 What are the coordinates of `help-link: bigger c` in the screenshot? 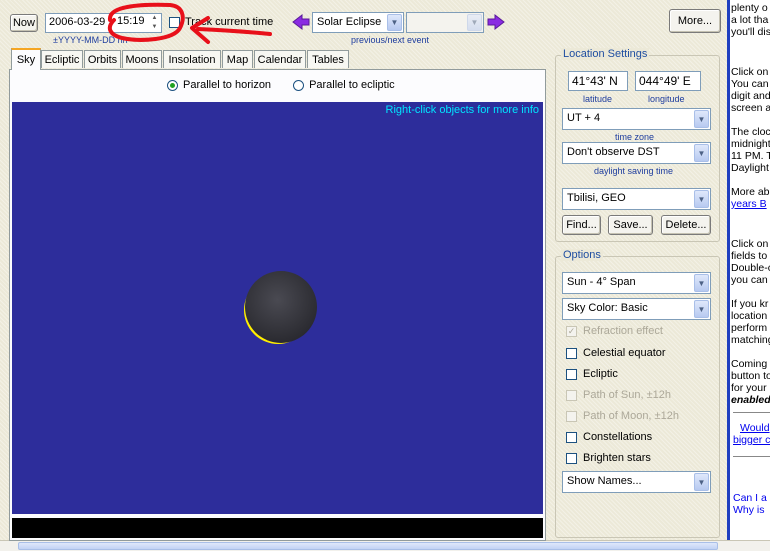 It's located at (751, 440).